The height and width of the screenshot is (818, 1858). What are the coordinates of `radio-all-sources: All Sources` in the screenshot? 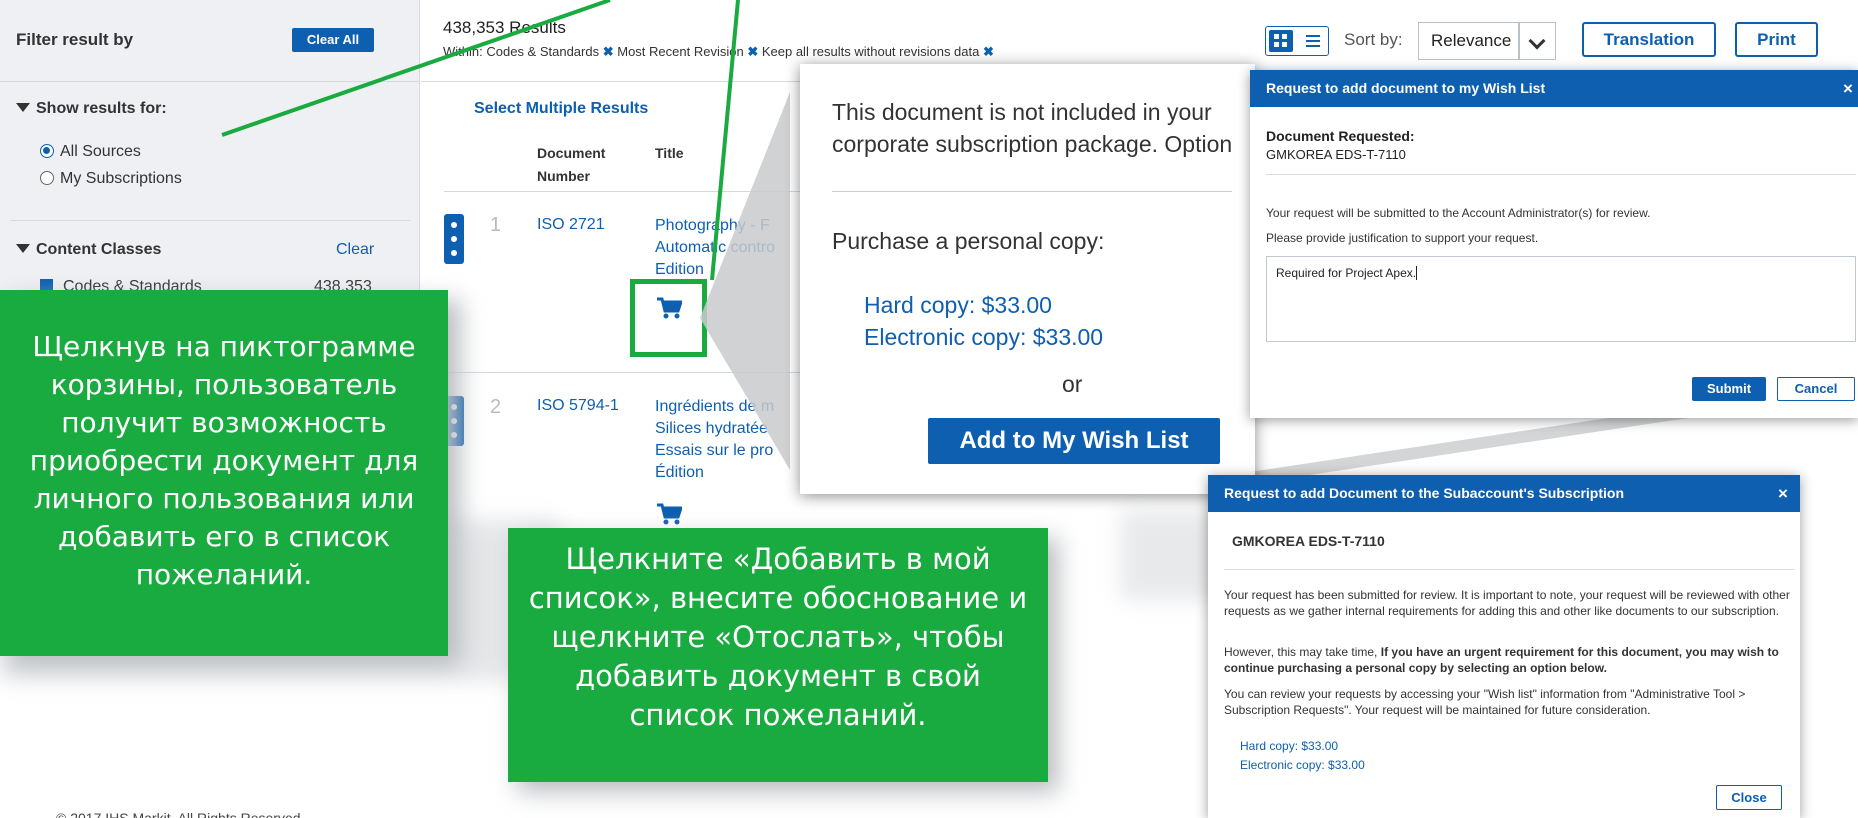 It's located at (90, 152).